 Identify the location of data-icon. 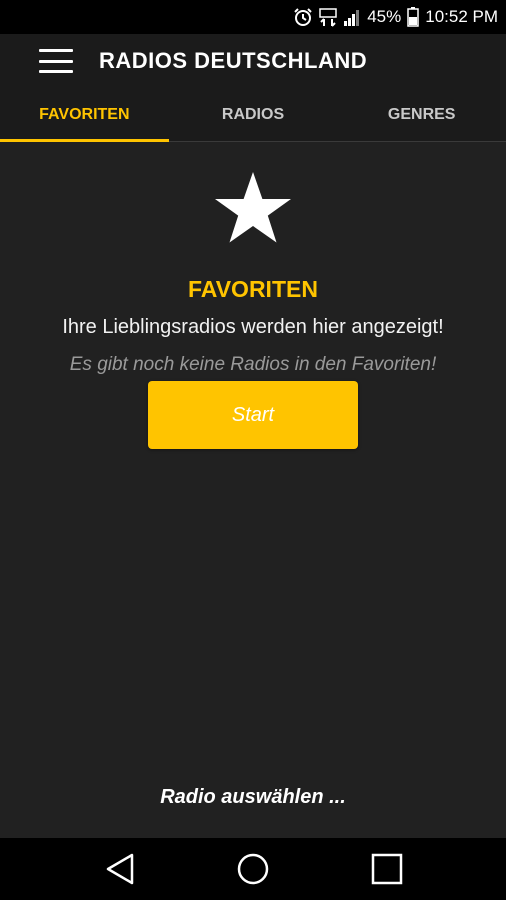
(328, 17).